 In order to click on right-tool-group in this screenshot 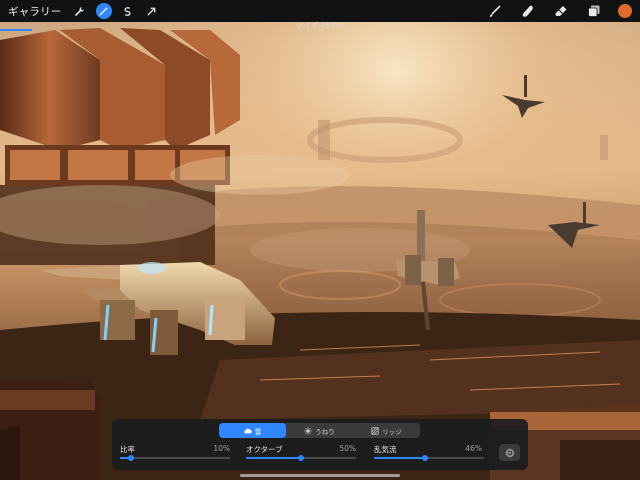, I will do `click(563, 11)`.